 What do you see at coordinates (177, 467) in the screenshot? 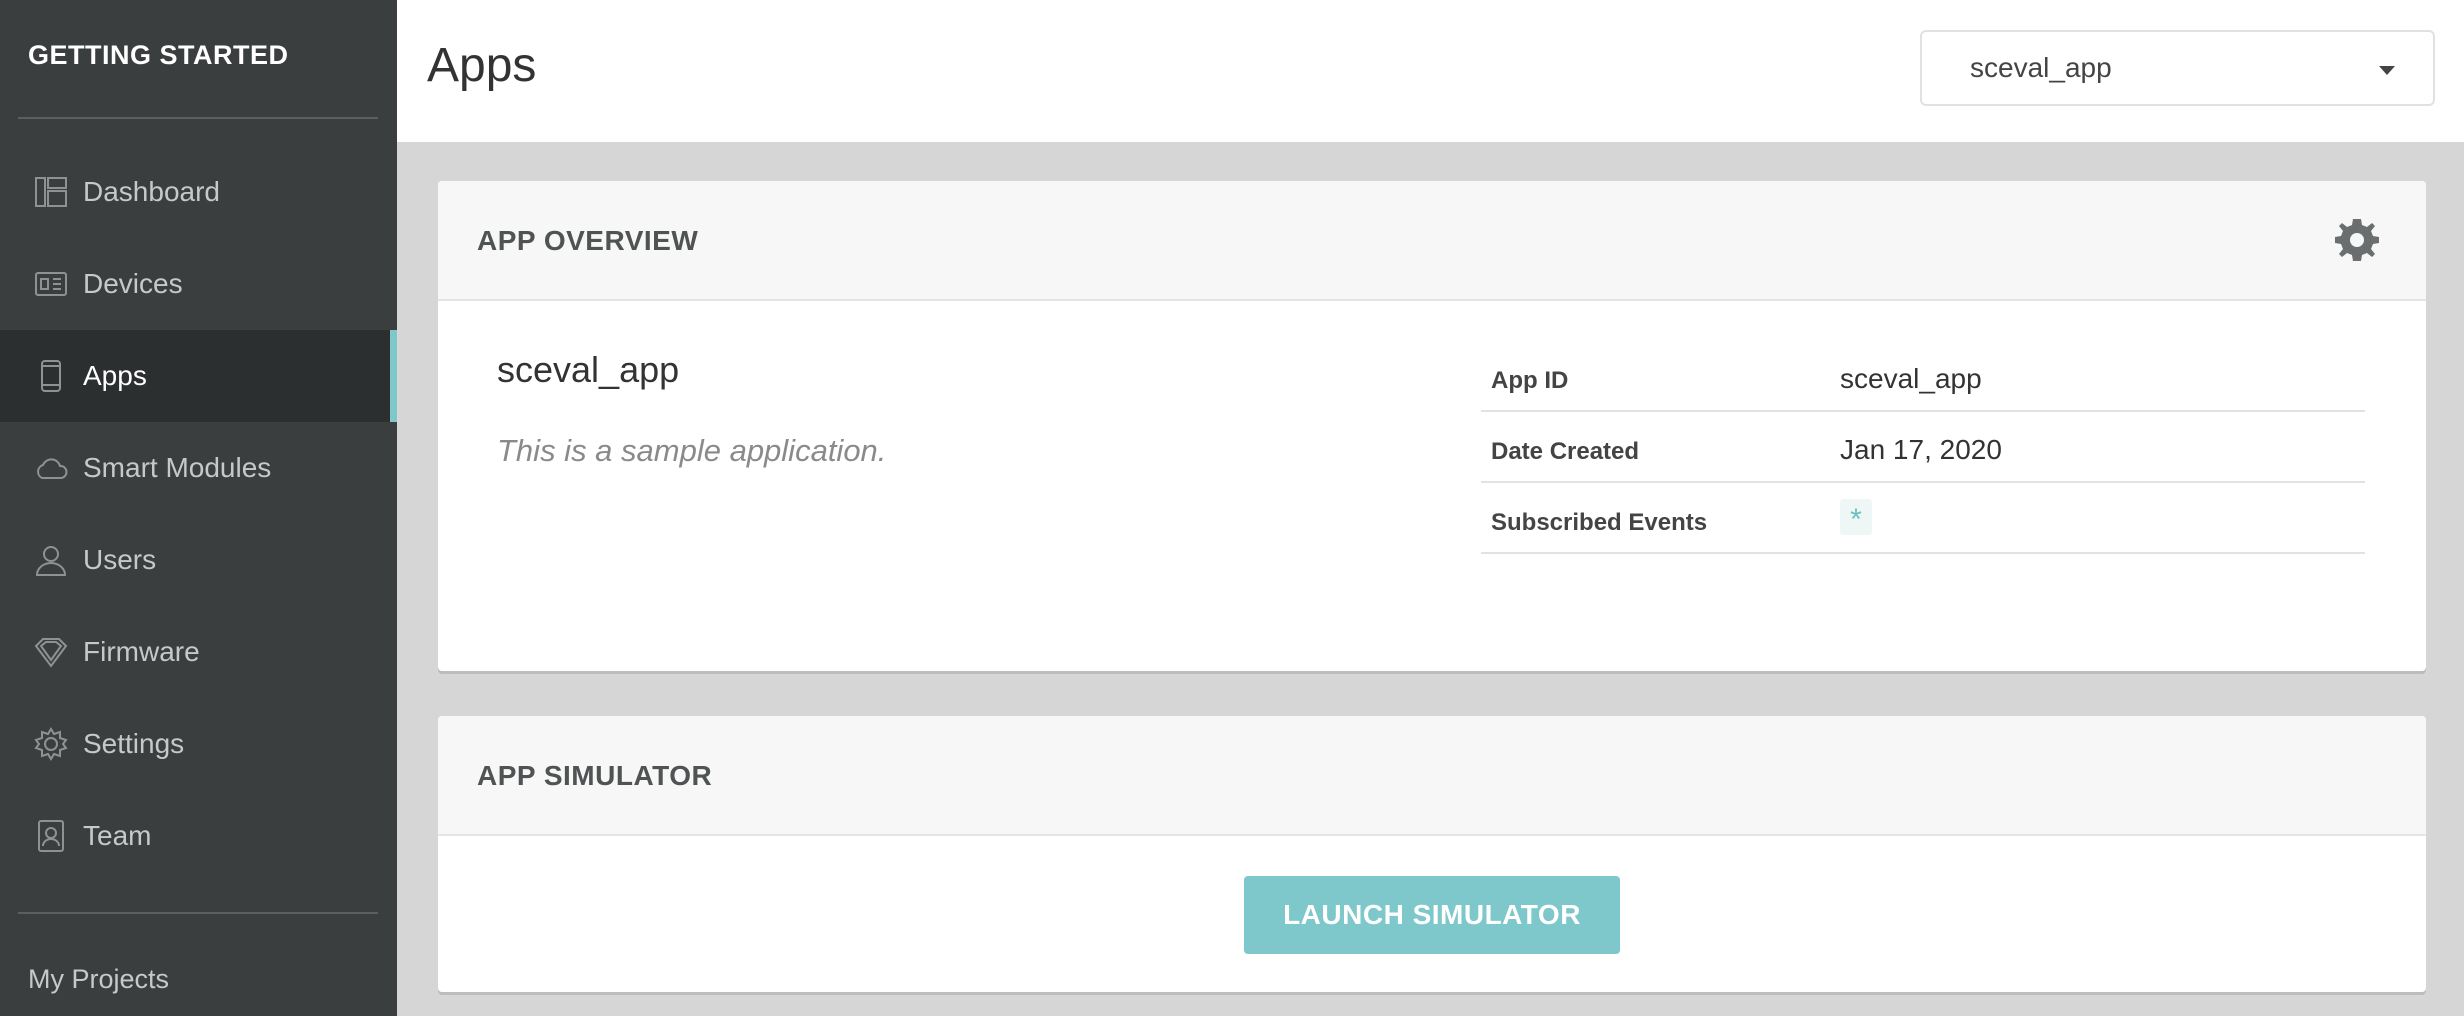
I see `sidebar-item-label: Smart Modules` at bounding box center [177, 467].